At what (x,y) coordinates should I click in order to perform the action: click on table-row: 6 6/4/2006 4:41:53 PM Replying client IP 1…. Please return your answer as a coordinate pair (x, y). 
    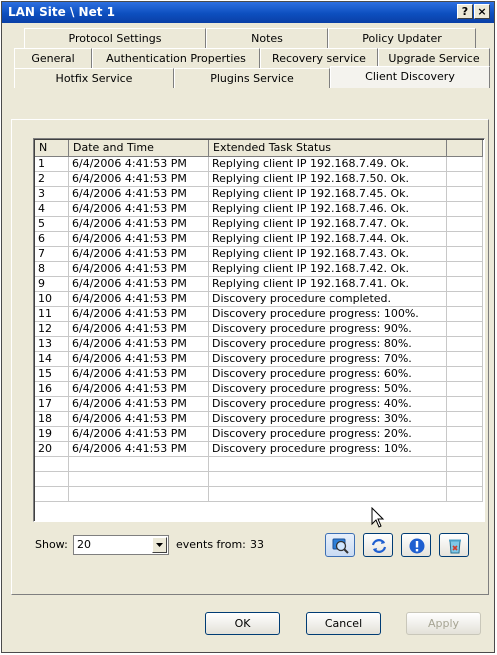
    Looking at the image, I should click on (259, 239).